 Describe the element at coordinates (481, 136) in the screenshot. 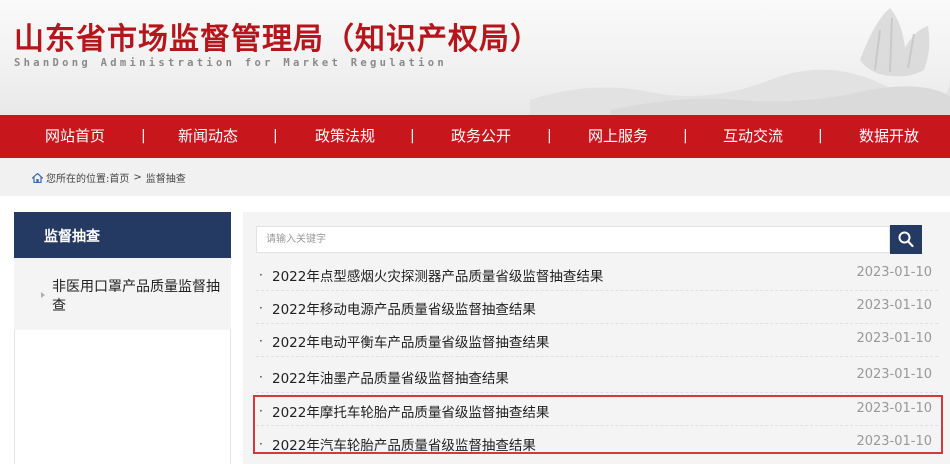

I see `nav-item-government-affairs: 政务公开` at that location.